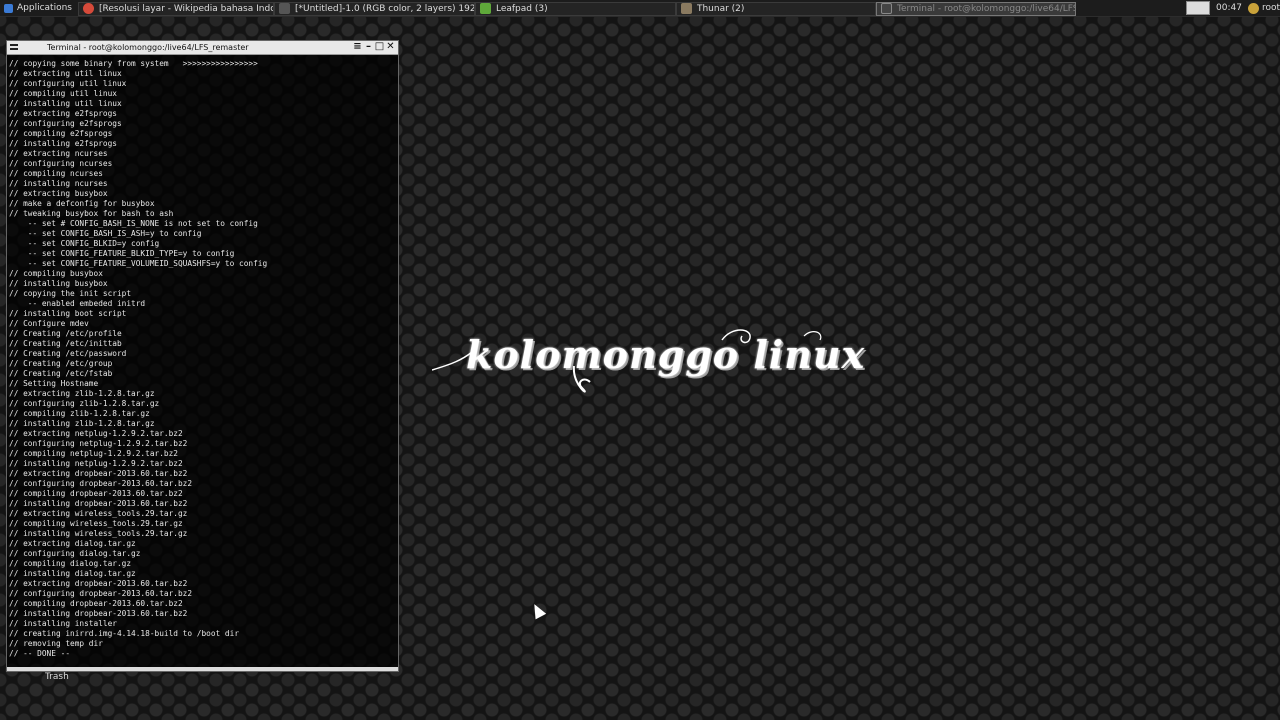  Describe the element at coordinates (105, 233) in the screenshot. I see `terminal-line: -- set CONFIG_BASH_IS_ASH=y to config` at that location.